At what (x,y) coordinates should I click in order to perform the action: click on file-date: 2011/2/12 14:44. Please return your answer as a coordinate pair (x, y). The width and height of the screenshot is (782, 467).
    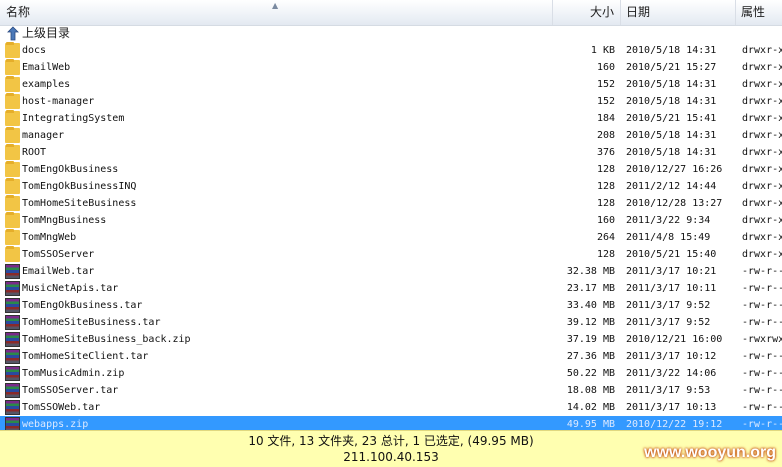
    Looking at the image, I should click on (671, 186).